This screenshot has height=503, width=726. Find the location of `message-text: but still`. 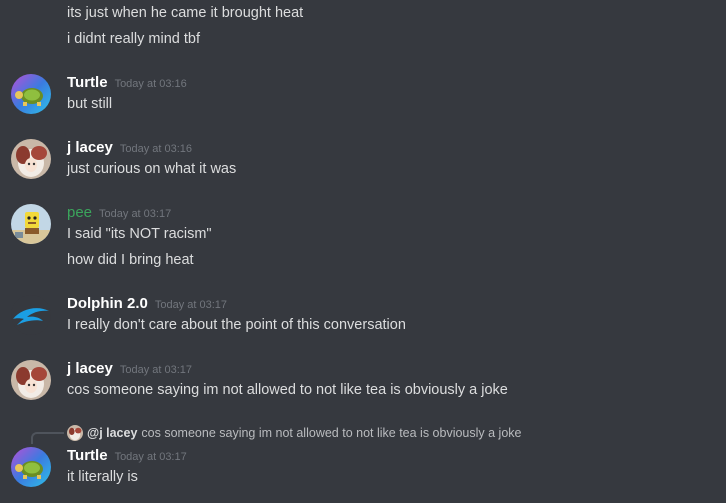

message-text: but still is located at coordinates (90, 104).